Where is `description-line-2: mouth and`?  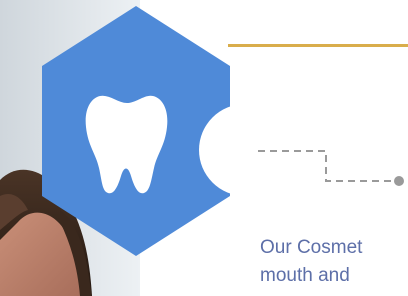
description-line-2: mouth and is located at coordinates (305, 275).